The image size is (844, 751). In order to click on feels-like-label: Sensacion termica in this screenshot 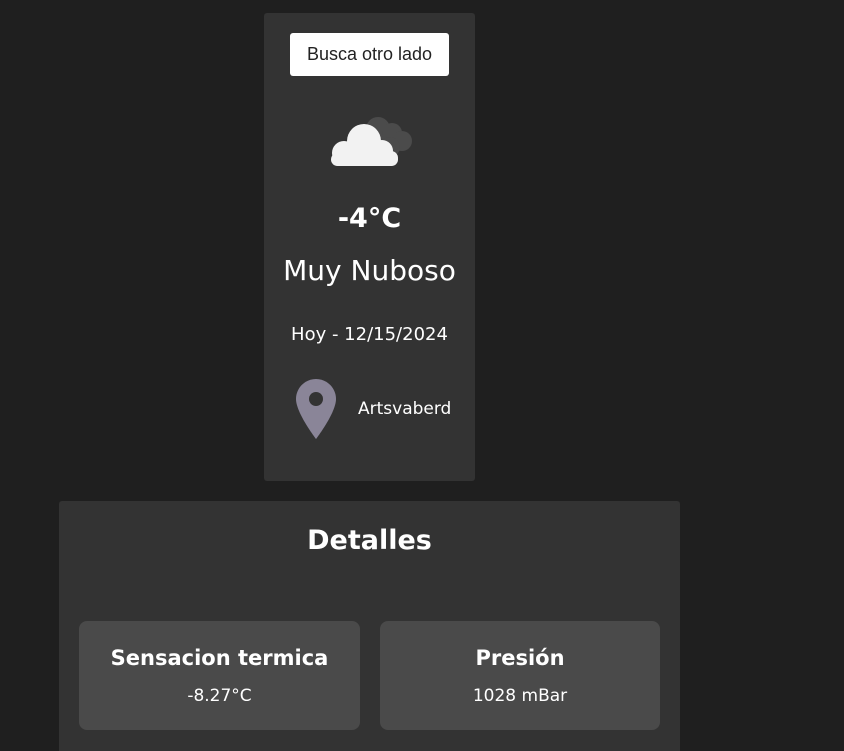, I will do `click(219, 658)`.